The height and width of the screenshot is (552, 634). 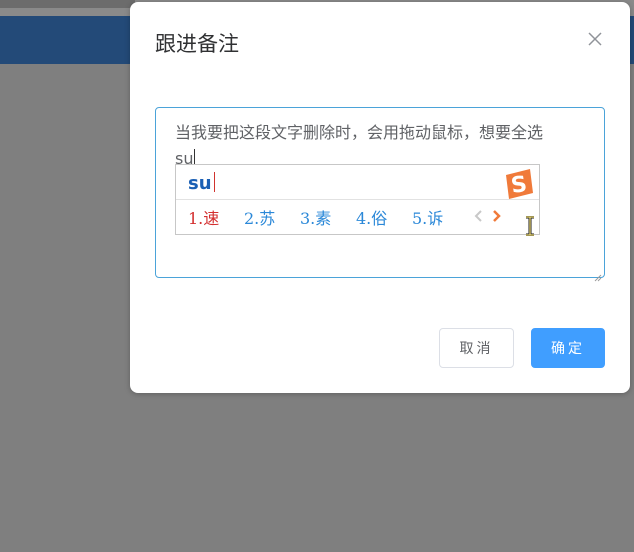 What do you see at coordinates (272, 217) in the screenshot?
I see `ime-candidate: 2.苏` at bounding box center [272, 217].